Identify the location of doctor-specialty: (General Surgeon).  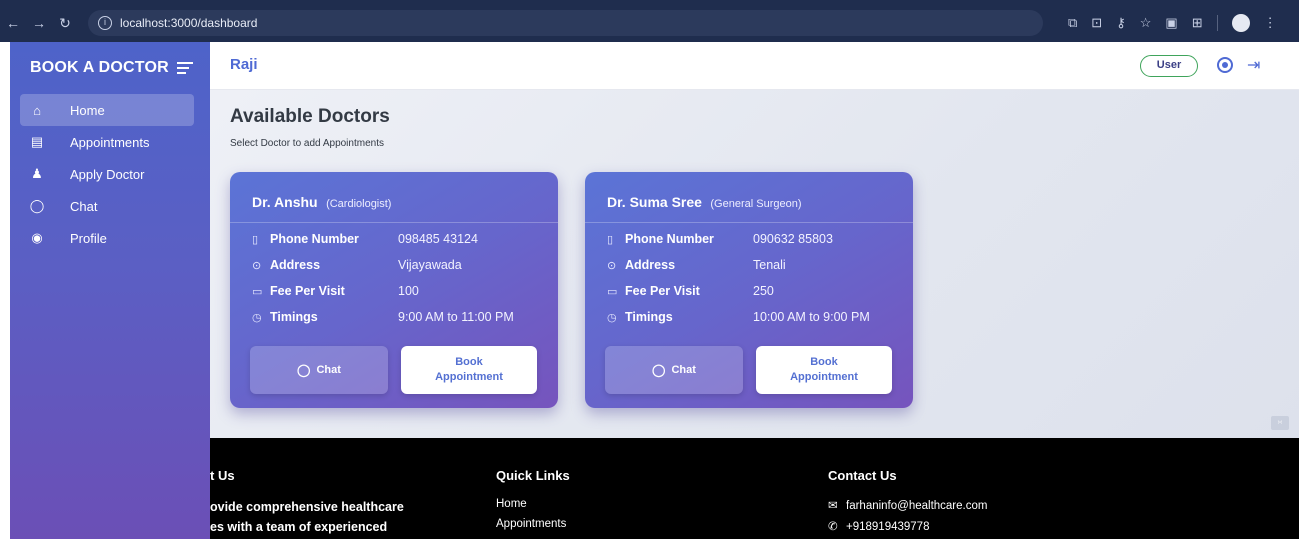
(756, 204).